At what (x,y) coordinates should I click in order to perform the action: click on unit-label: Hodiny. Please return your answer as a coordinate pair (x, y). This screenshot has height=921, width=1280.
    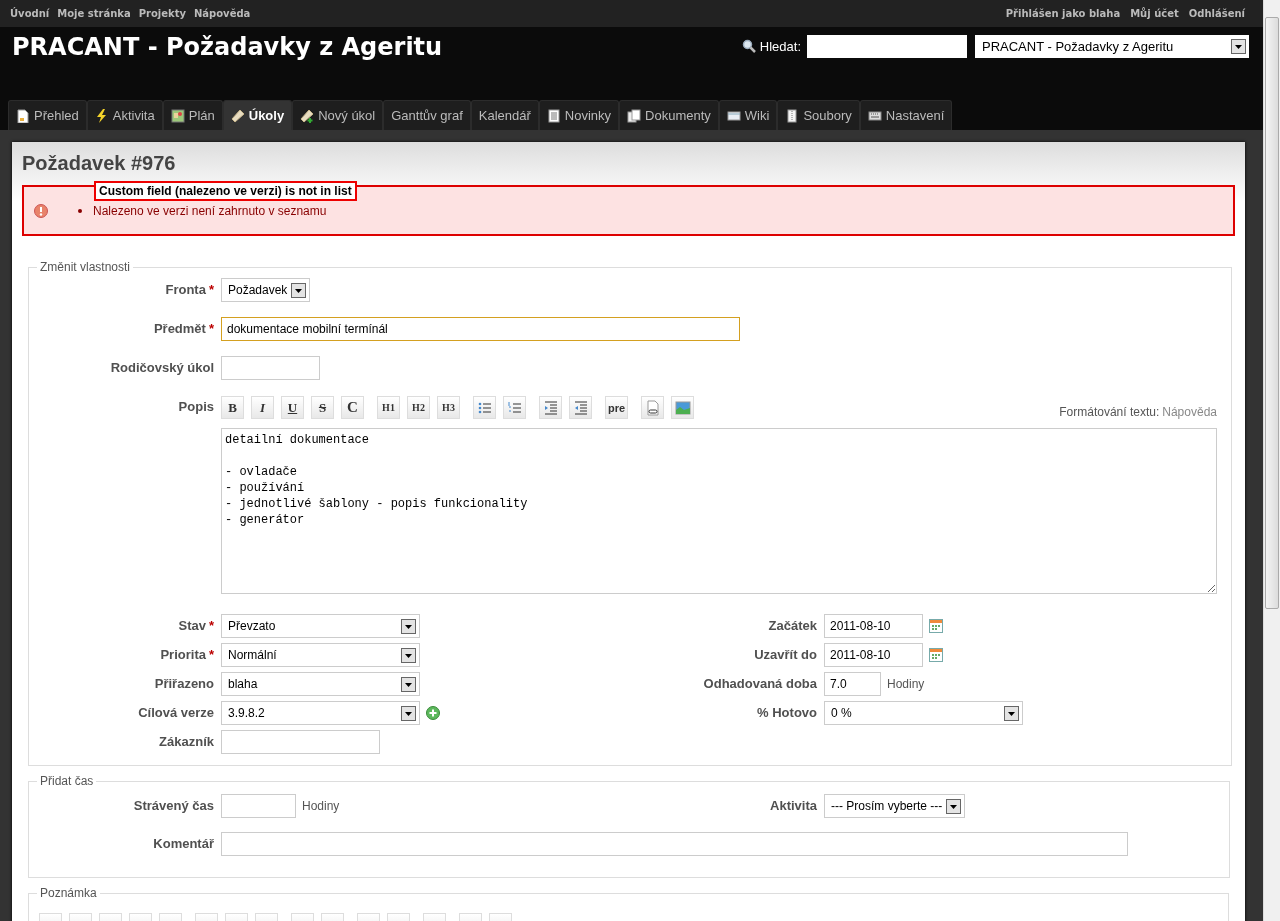
    Looking at the image, I should click on (321, 806).